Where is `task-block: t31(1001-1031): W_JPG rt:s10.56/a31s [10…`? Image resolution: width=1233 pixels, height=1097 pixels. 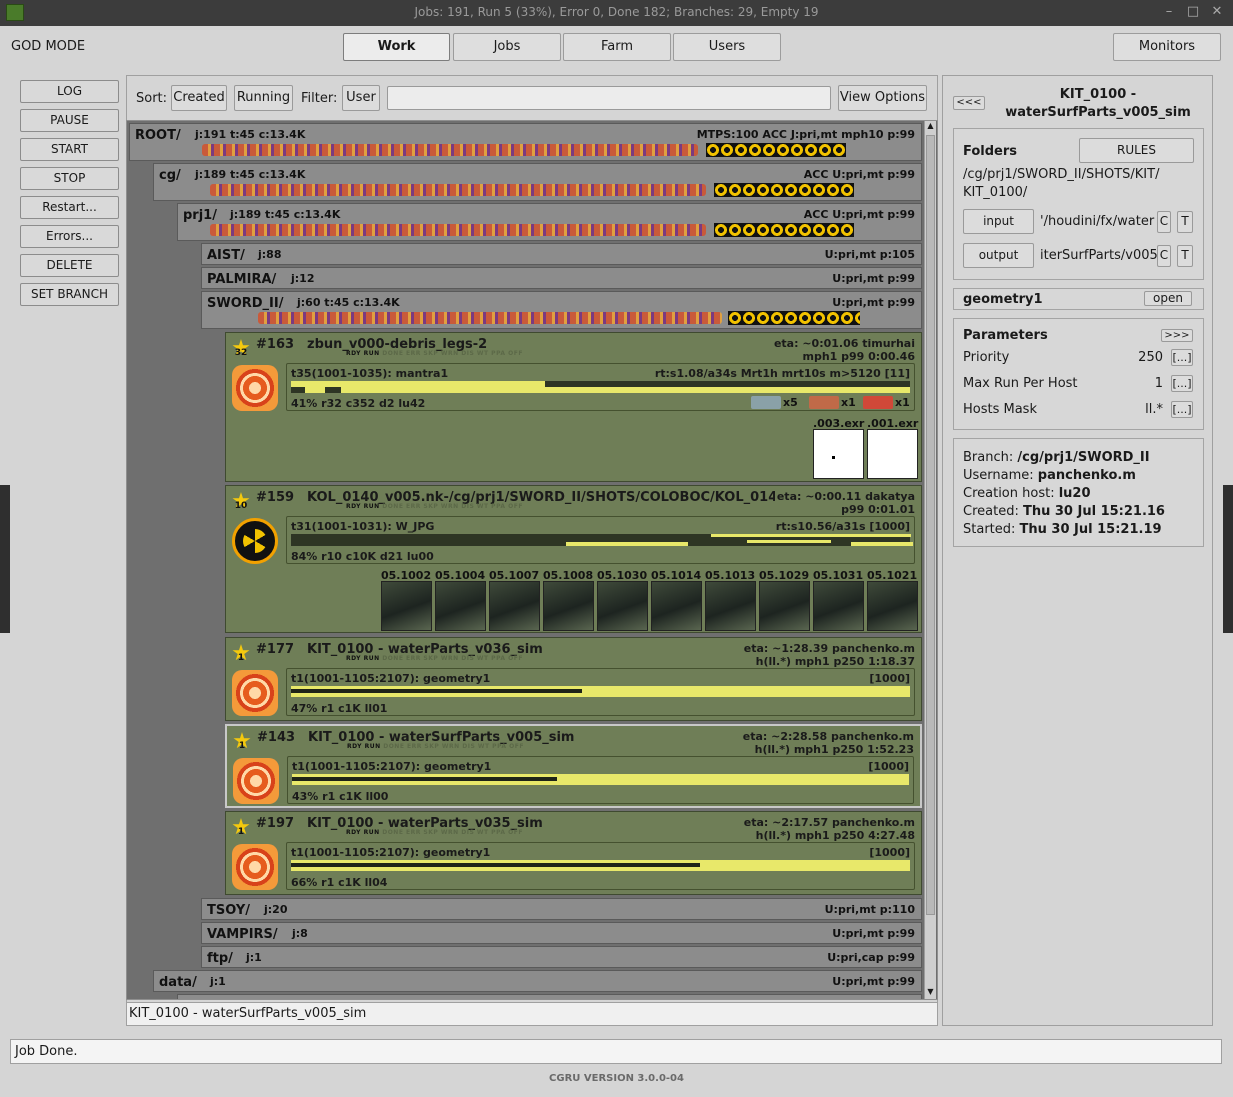
task-block: t31(1001-1031): W_JPG rt:s10.56/a31s [10… is located at coordinates (600, 540).